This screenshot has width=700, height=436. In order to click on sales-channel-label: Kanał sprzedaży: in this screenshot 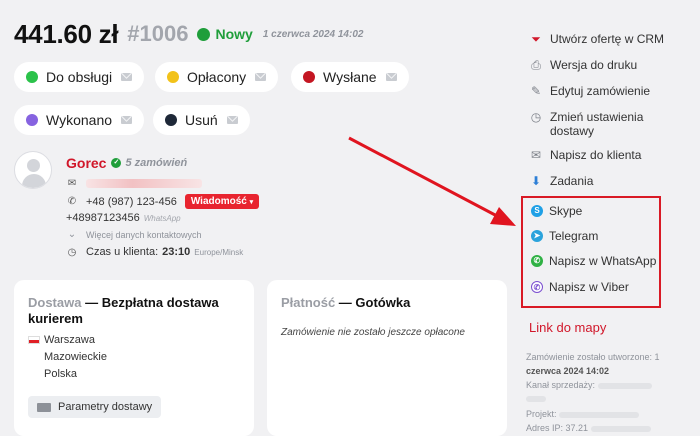, I will do `click(561, 385)`.